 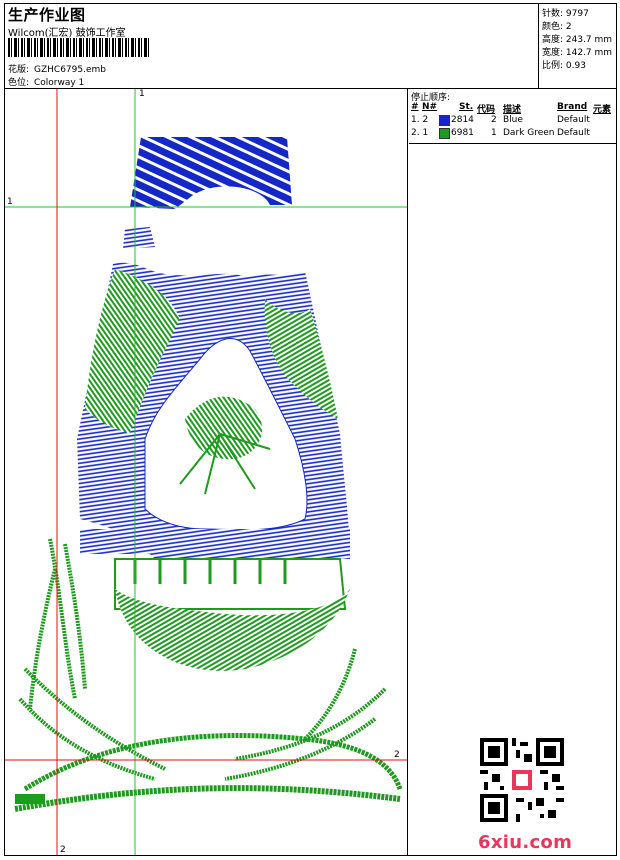 I want to click on colorway-label: 色位:, so click(x=19, y=83).